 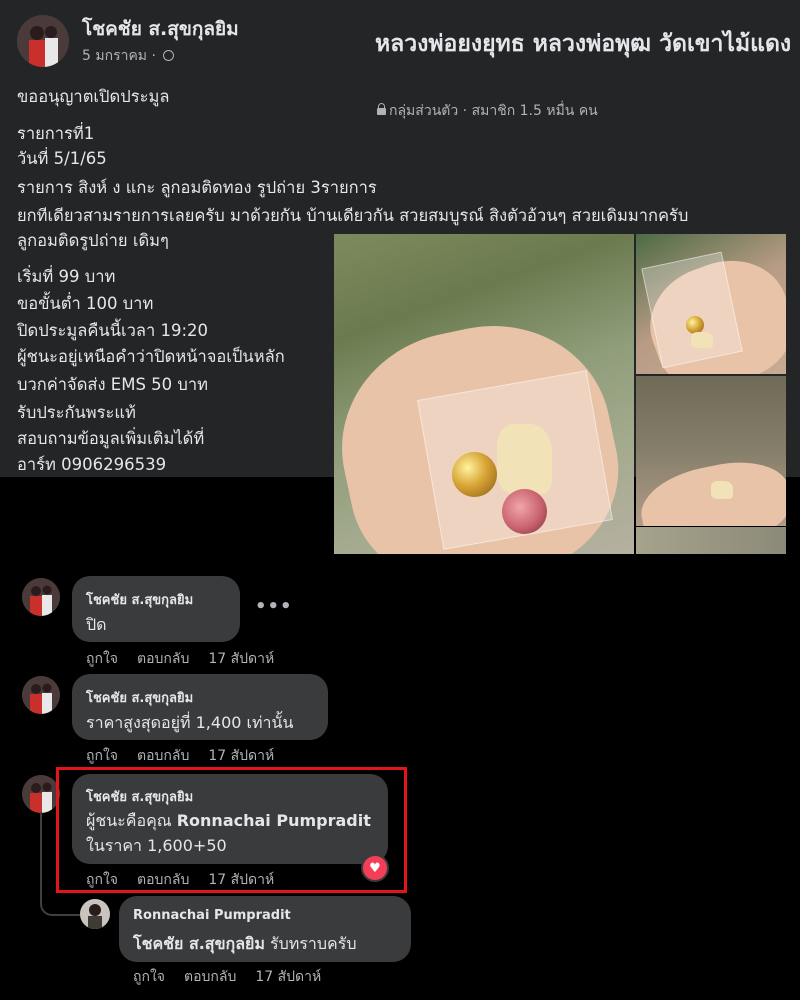 What do you see at coordinates (274, 606) in the screenshot?
I see `more-options-icon: •••` at bounding box center [274, 606].